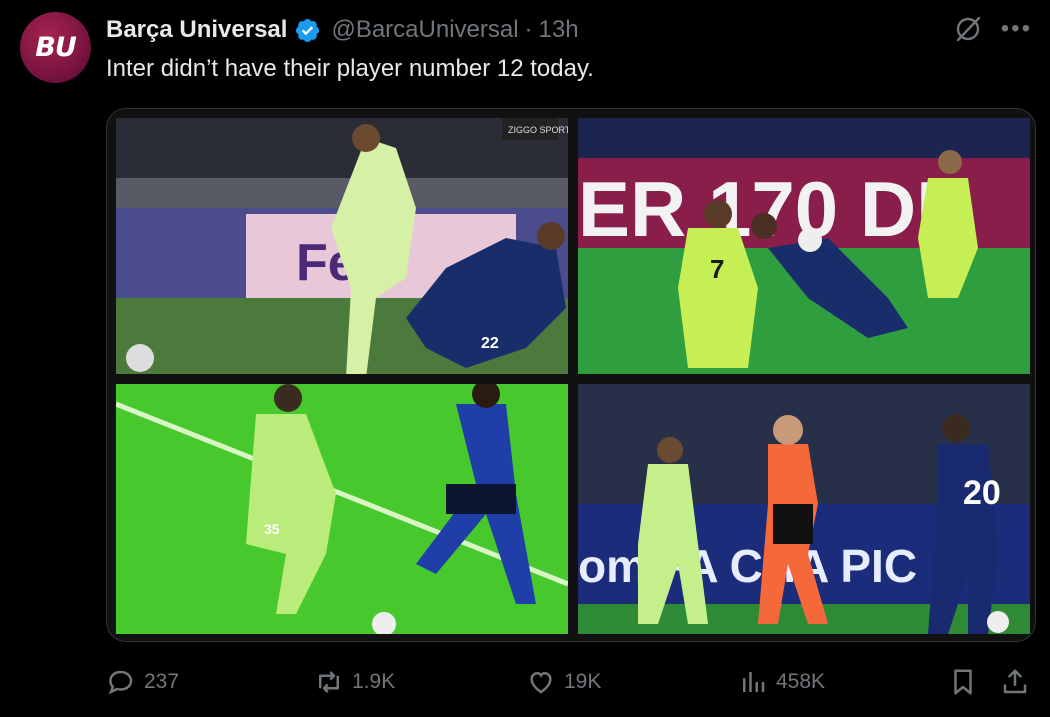 The image size is (1050, 717). What do you see at coordinates (992, 29) in the screenshot?
I see `top-right-controls: •••` at bounding box center [992, 29].